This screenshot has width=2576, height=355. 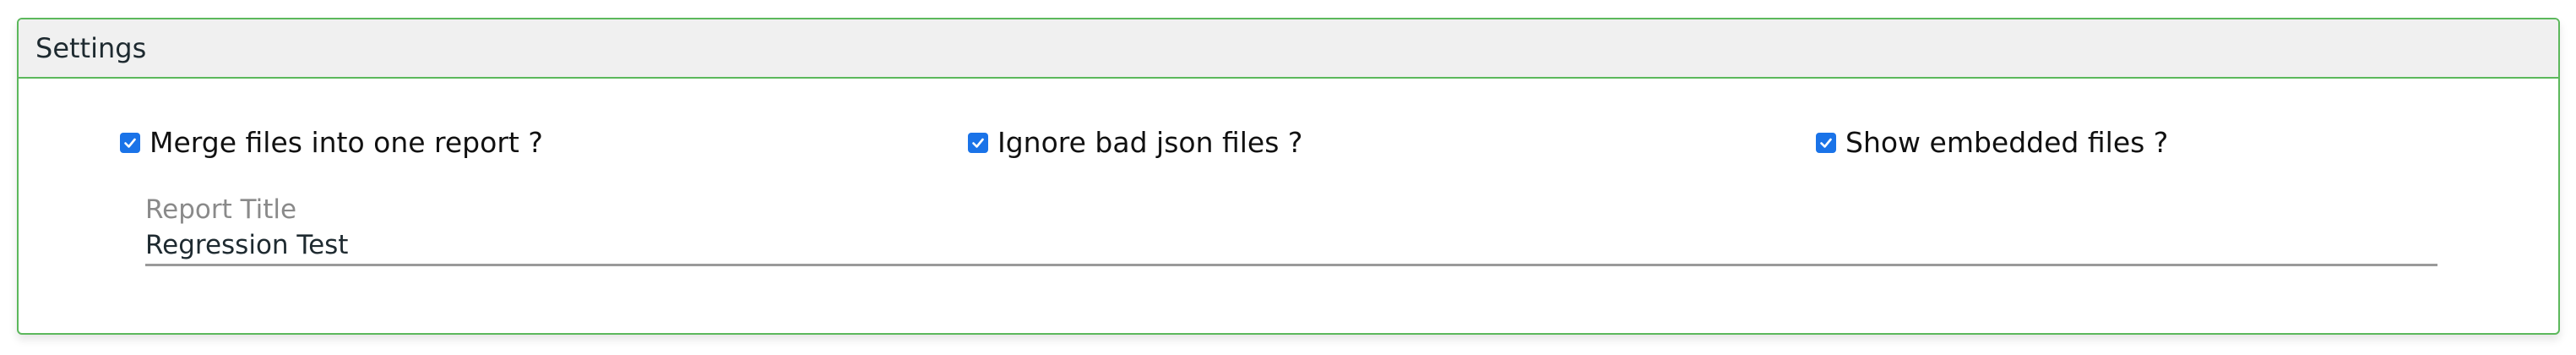 What do you see at coordinates (2006, 142) in the screenshot?
I see `show-embedded-label: Show embedded files ?` at bounding box center [2006, 142].